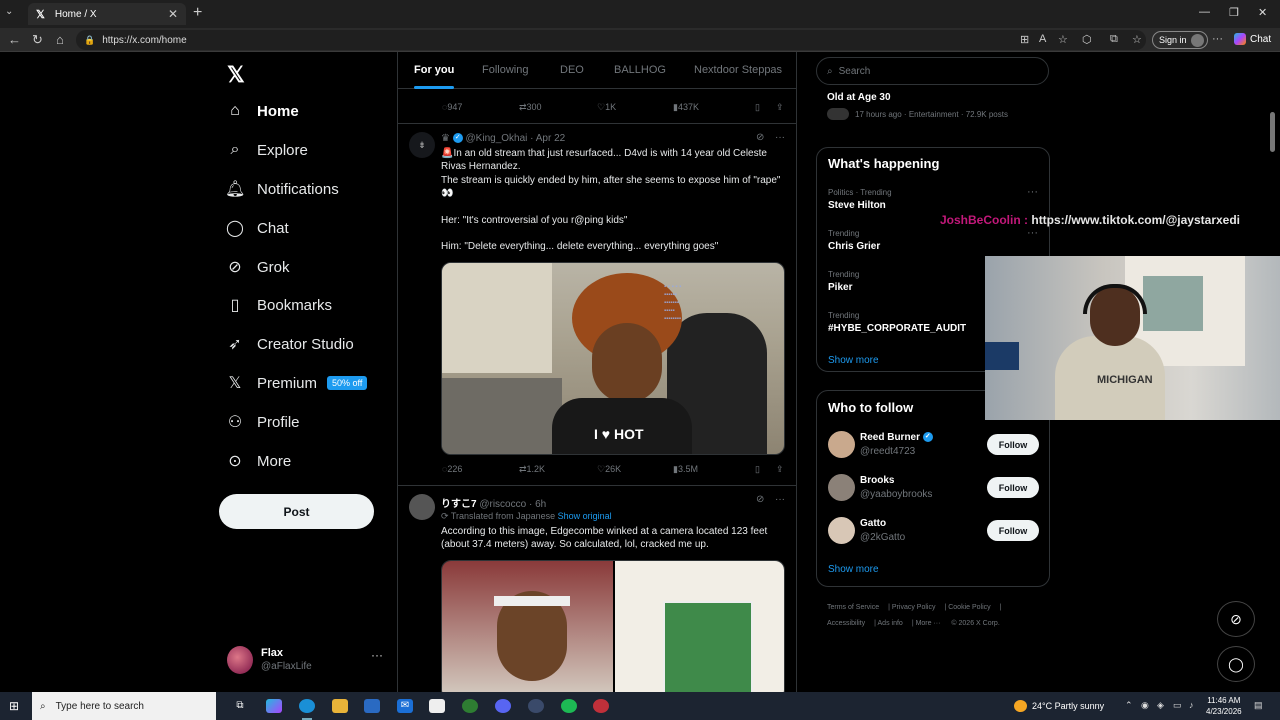 The width and height of the screenshot is (1280, 720). Describe the element at coordinates (505, 70) in the screenshot. I see `tab-following: Following` at that location.